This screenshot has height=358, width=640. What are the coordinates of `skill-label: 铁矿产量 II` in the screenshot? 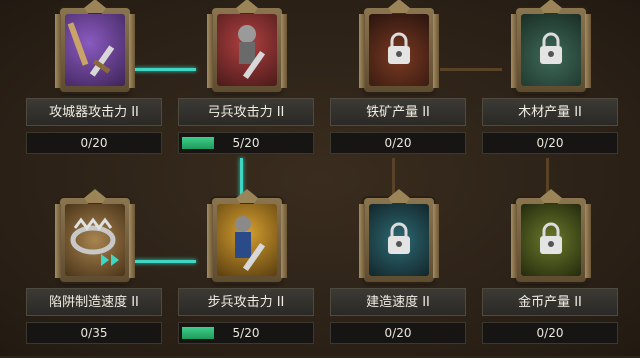 It's located at (398, 112).